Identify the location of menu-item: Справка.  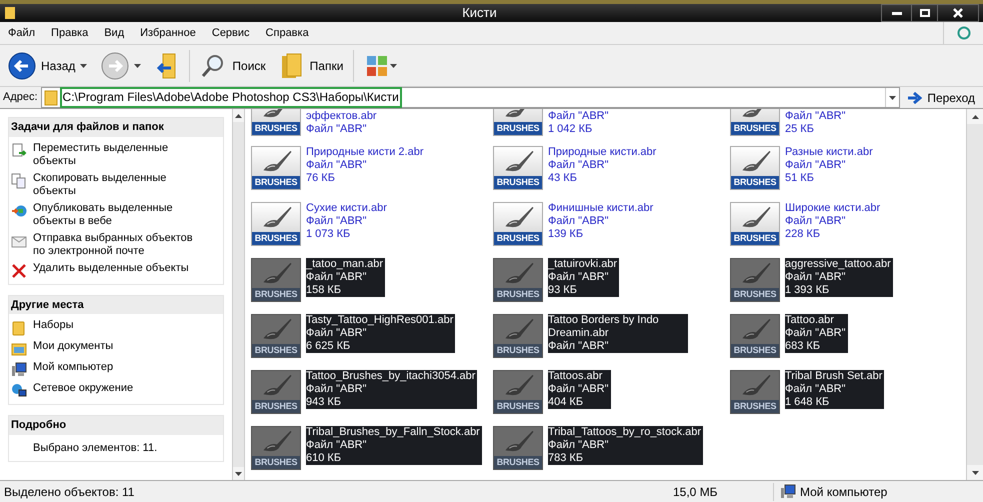
(287, 33).